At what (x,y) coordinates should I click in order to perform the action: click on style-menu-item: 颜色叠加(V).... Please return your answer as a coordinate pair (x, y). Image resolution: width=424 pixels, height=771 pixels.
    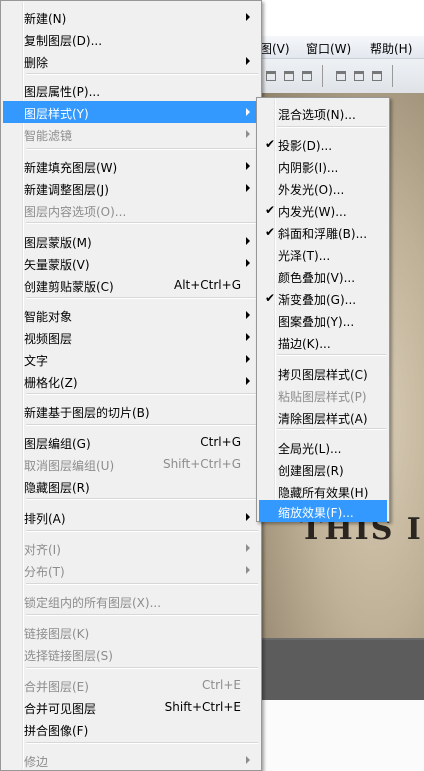
    Looking at the image, I should click on (323, 276).